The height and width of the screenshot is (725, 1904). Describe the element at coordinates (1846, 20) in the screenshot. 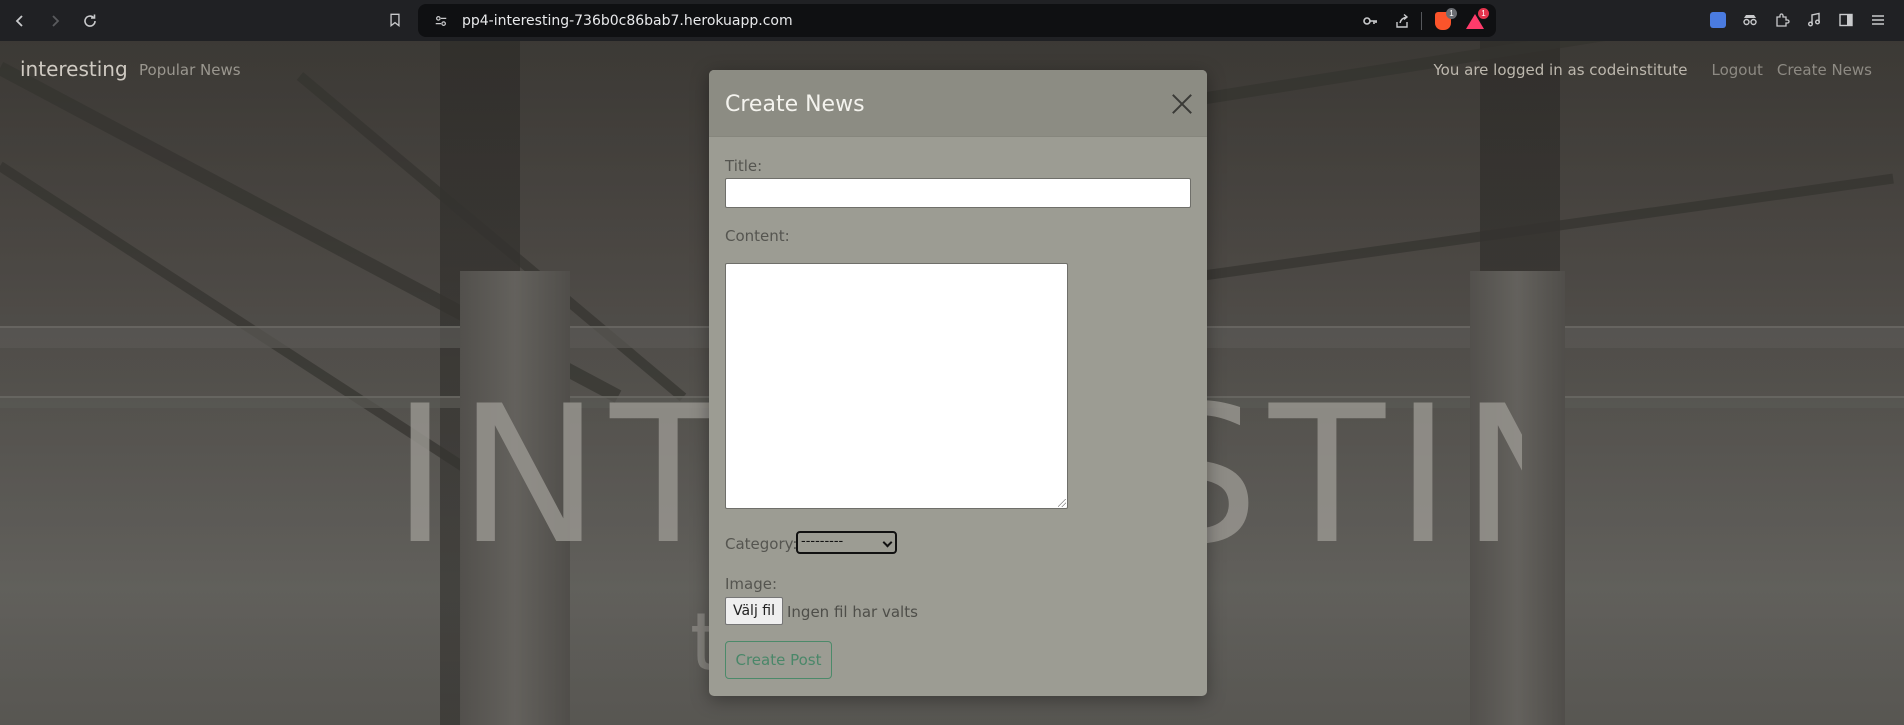

I see `sidebar-toggle-icon` at that location.